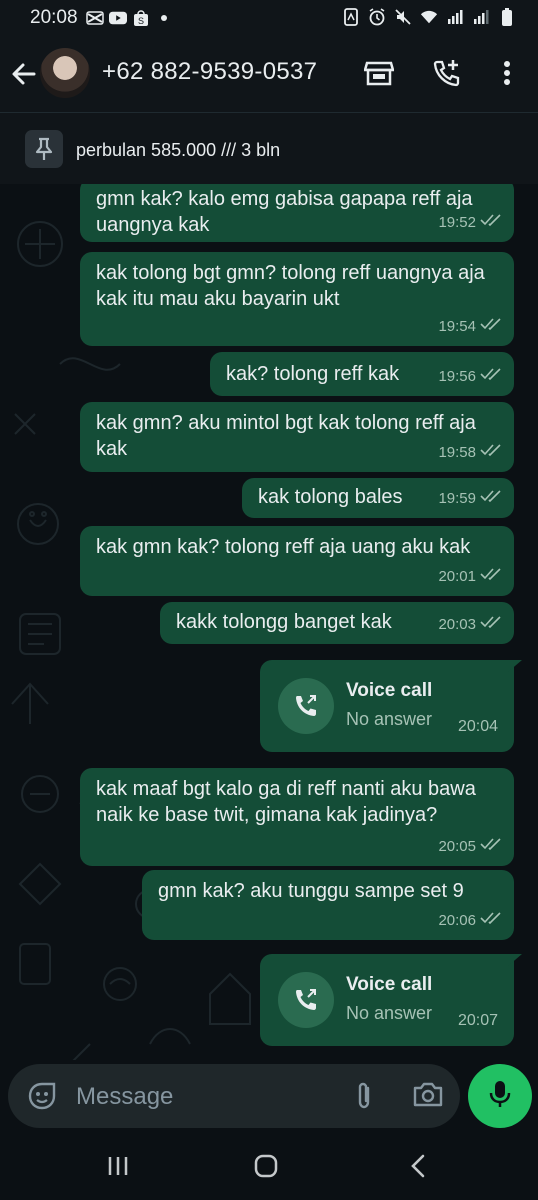  What do you see at coordinates (118, 1166) in the screenshot?
I see `recents-icon` at bounding box center [118, 1166].